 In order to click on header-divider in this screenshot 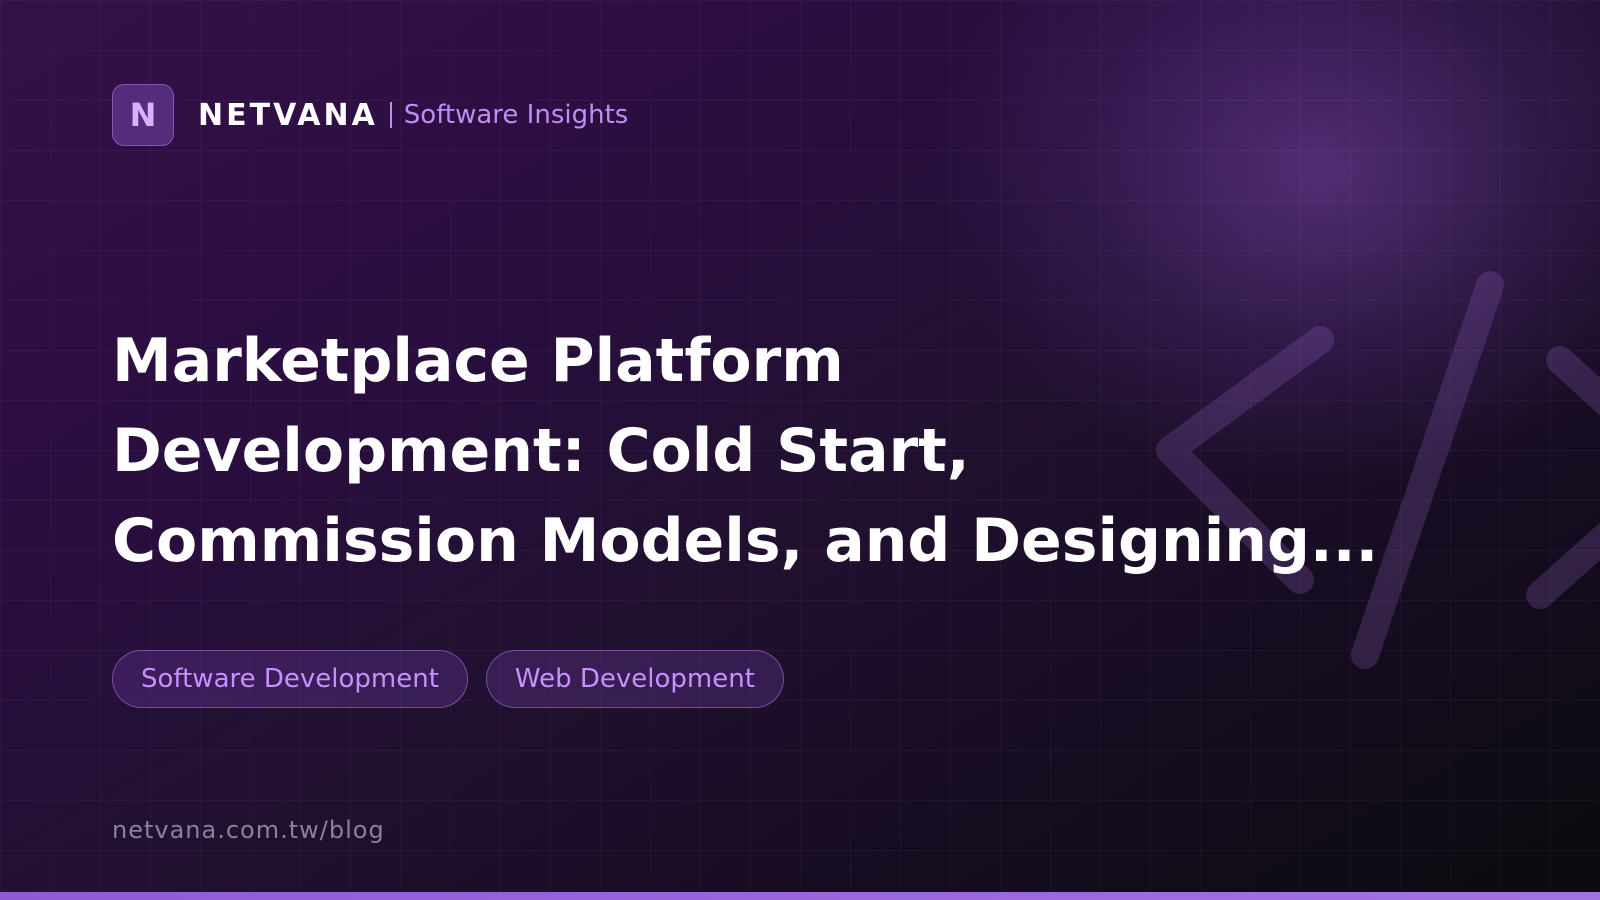, I will do `click(390, 115)`.